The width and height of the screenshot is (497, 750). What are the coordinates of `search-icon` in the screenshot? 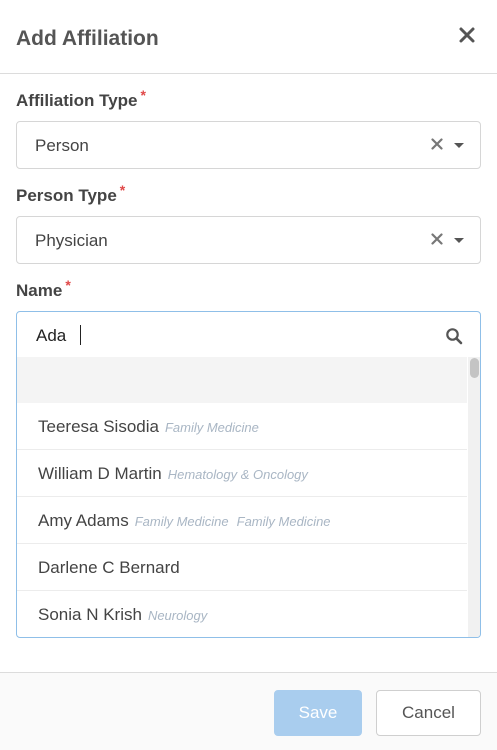 It's located at (454, 336).